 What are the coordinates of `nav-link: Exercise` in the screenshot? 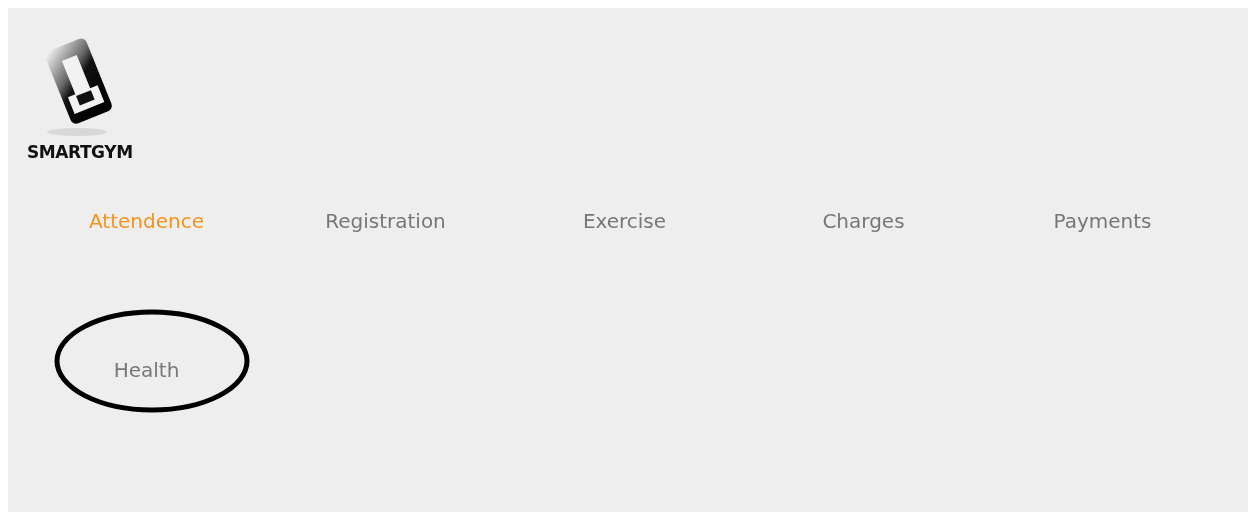 It's located at (624, 220).